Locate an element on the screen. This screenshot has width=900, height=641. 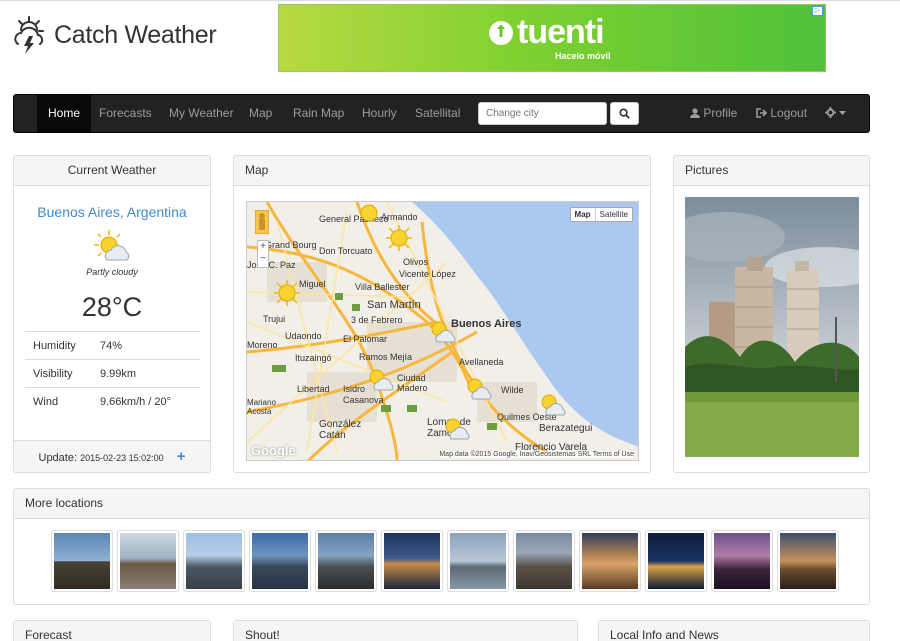
map-place-label: Moreno is located at coordinates (262, 345).